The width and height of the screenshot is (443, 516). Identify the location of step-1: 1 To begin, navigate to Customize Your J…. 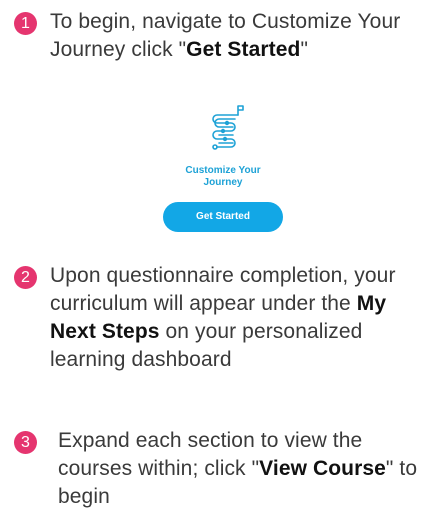
(224, 38).